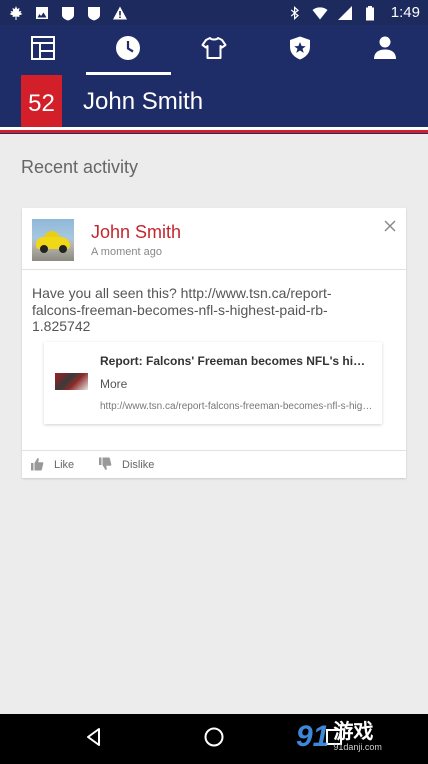 The height and width of the screenshot is (764, 428). What do you see at coordinates (214, 464) in the screenshot?
I see `card-actions: Like Dislike` at bounding box center [214, 464].